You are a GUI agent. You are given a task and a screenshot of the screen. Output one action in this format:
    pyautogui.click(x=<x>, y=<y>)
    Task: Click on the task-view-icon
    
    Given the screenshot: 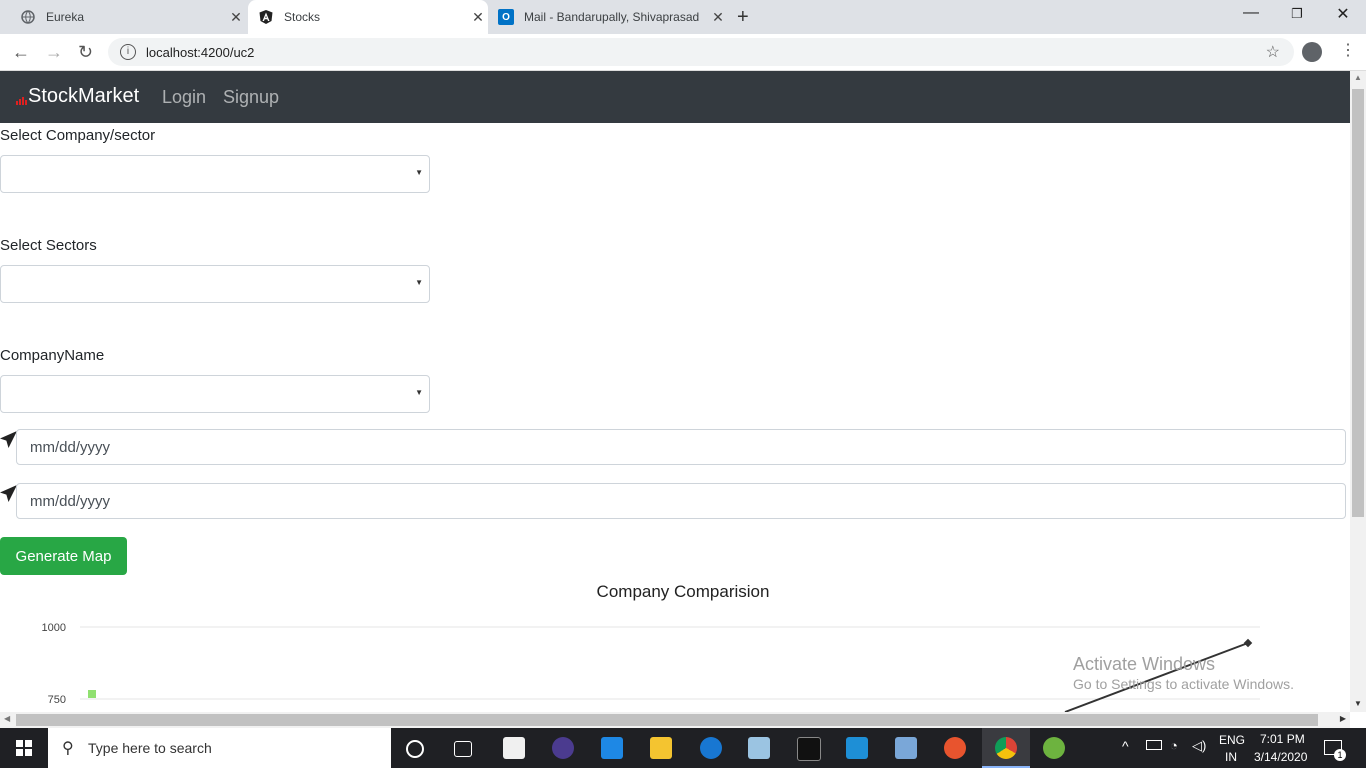 What is the action you would take?
    pyautogui.click(x=463, y=749)
    